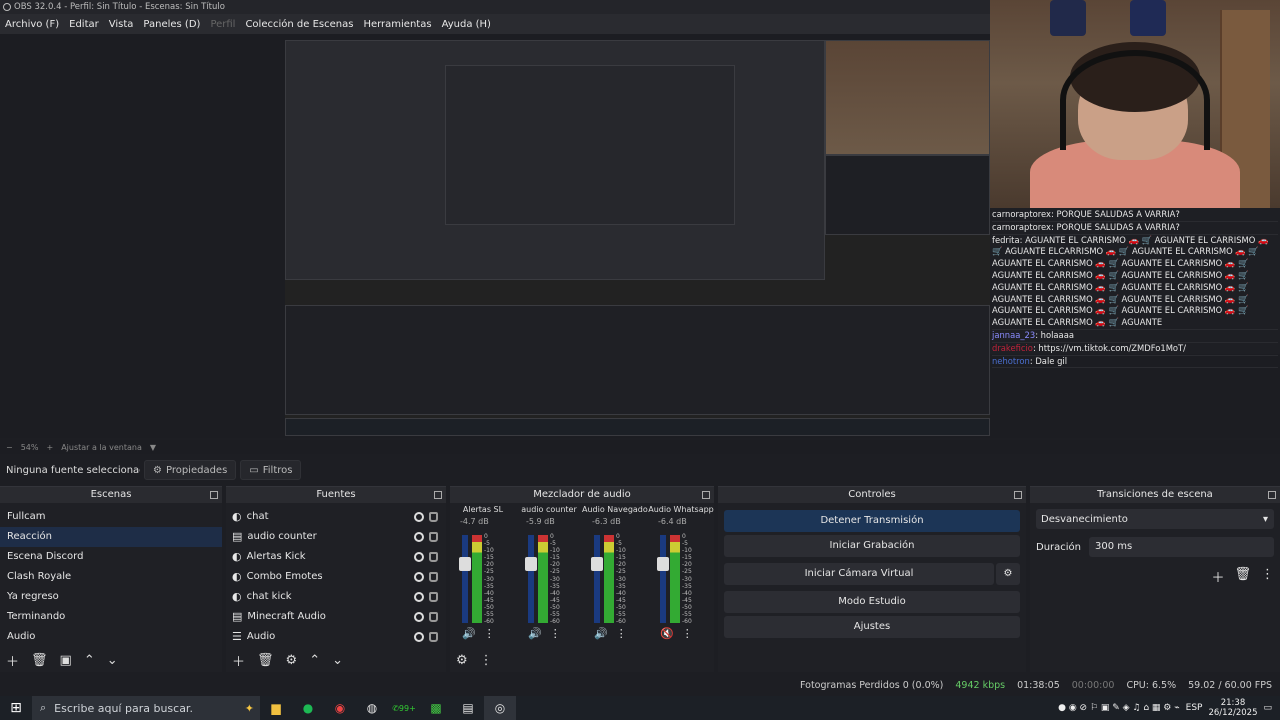  I want to click on advanced-audio-icon: ⚙, so click(462, 660).